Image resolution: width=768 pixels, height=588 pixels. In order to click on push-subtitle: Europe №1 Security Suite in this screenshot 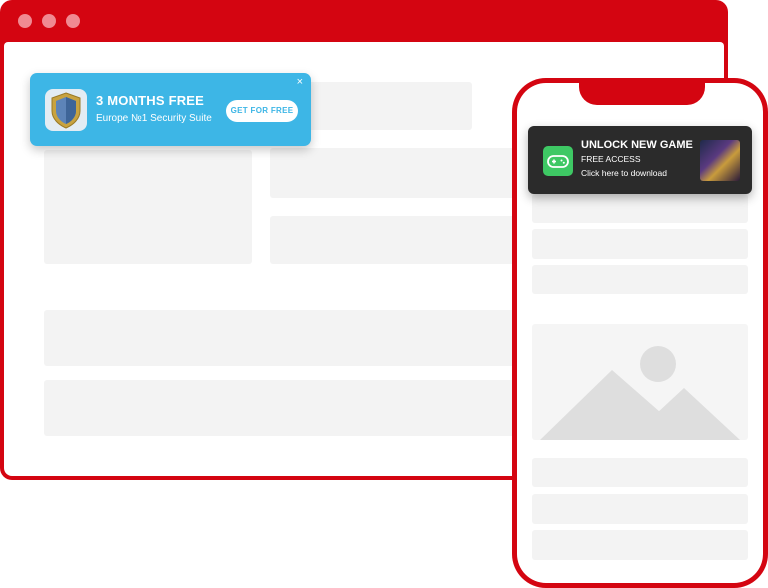, I will do `click(154, 118)`.